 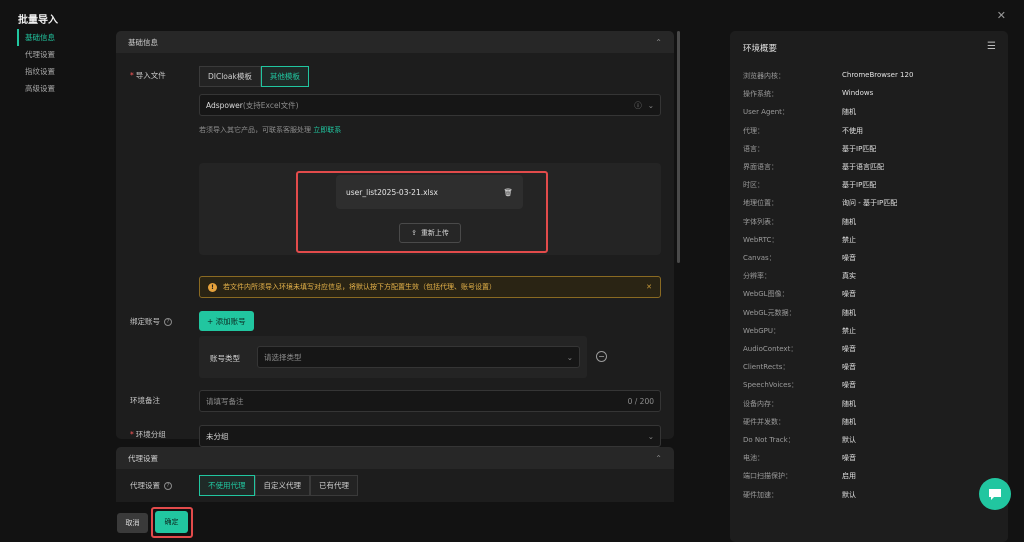 I want to click on proxy-section: 代理设置 ⌃ 代理设置? 不使用代理 自定义代理 已有代理, so click(x=395, y=474).